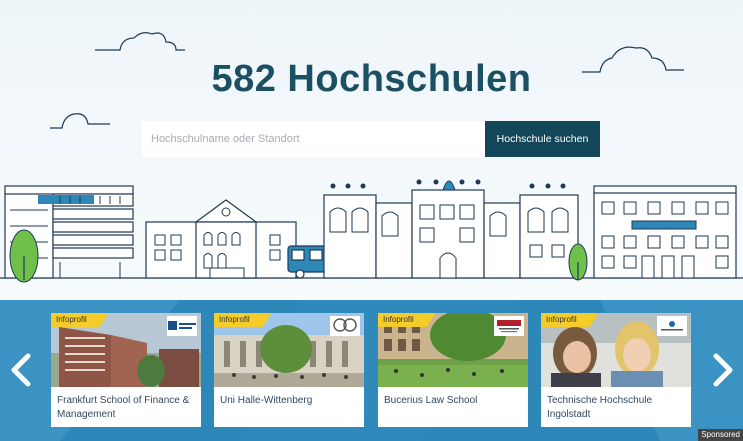  I want to click on sponsored-label: Sponsored, so click(720, 435).